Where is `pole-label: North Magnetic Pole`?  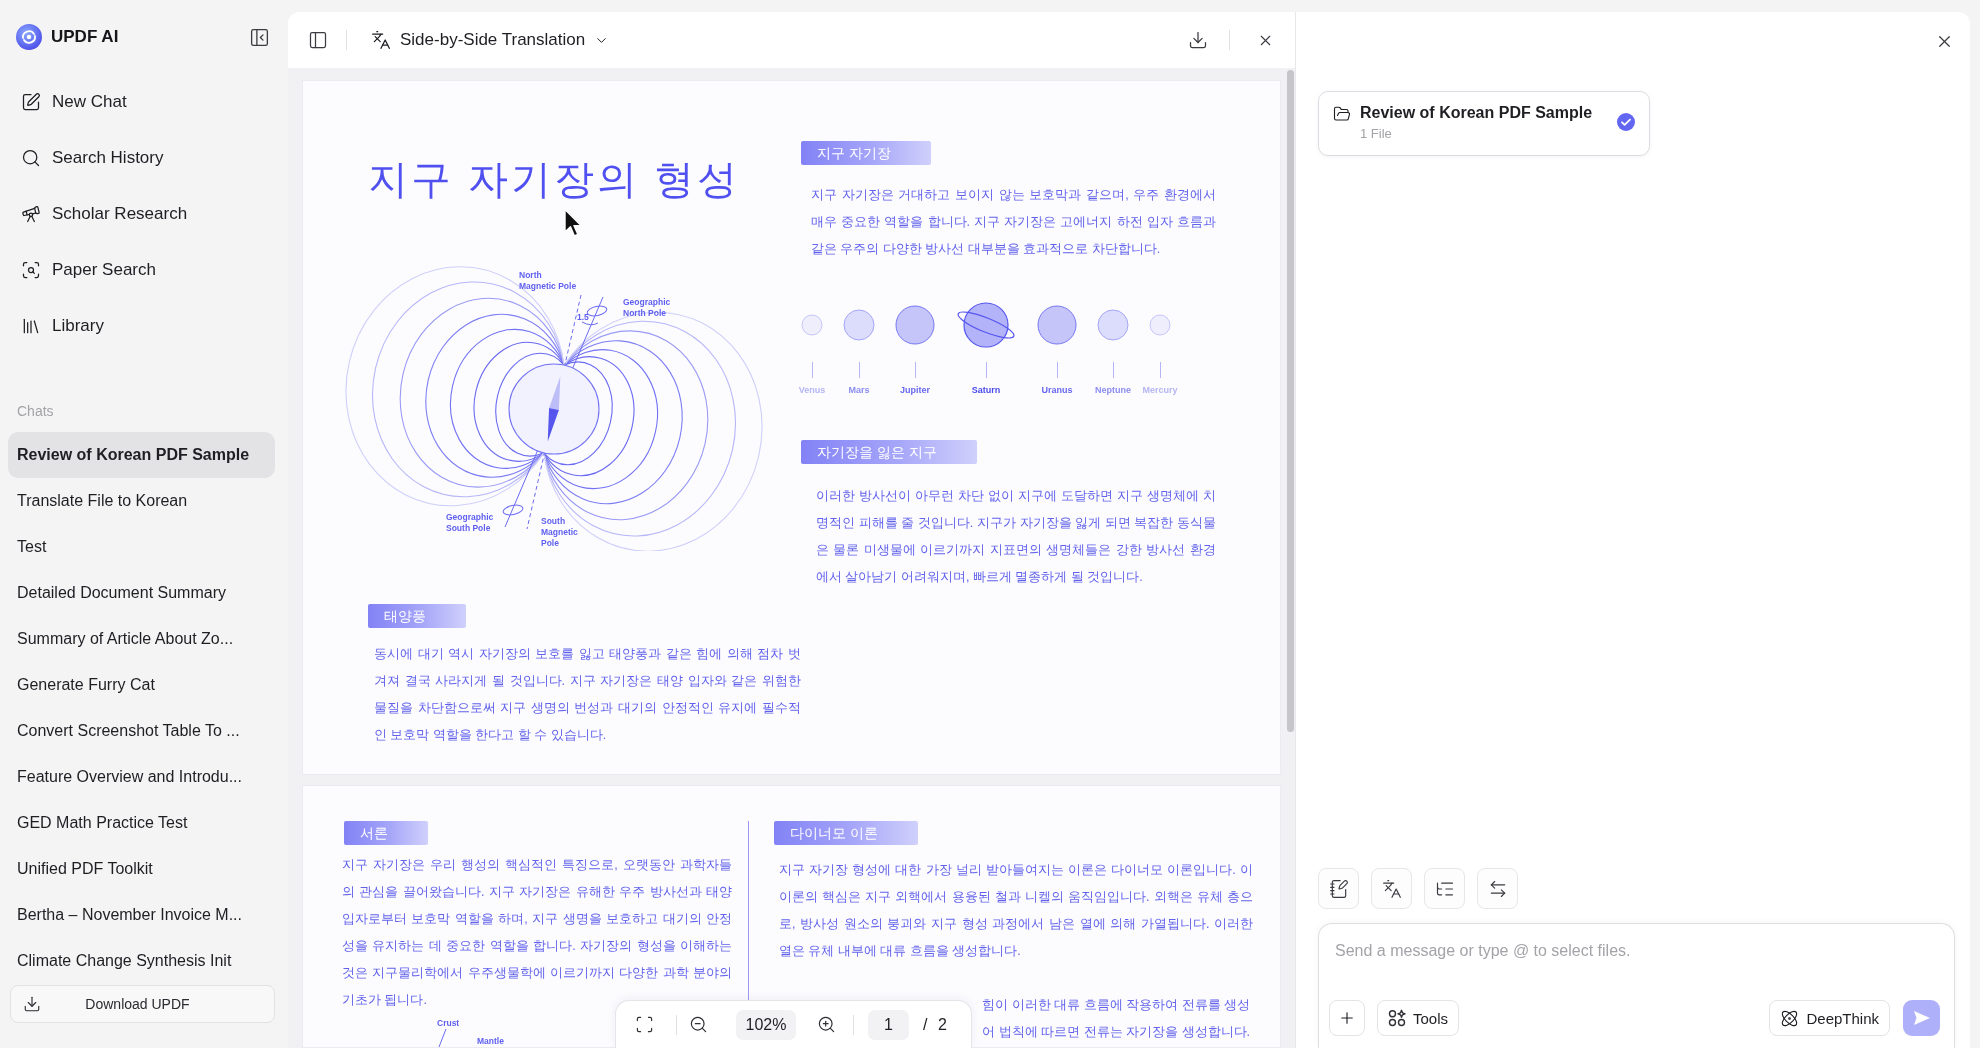 pole-label: North Magnetic Pole is located at coordinates (548, 280).